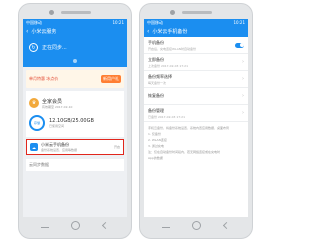 This screenshot has width=320, height=242. Describe the element at coordinates (196, 96) in the screenshot. I see `setting-restore-backup: 恢复备份 ›` at that location.